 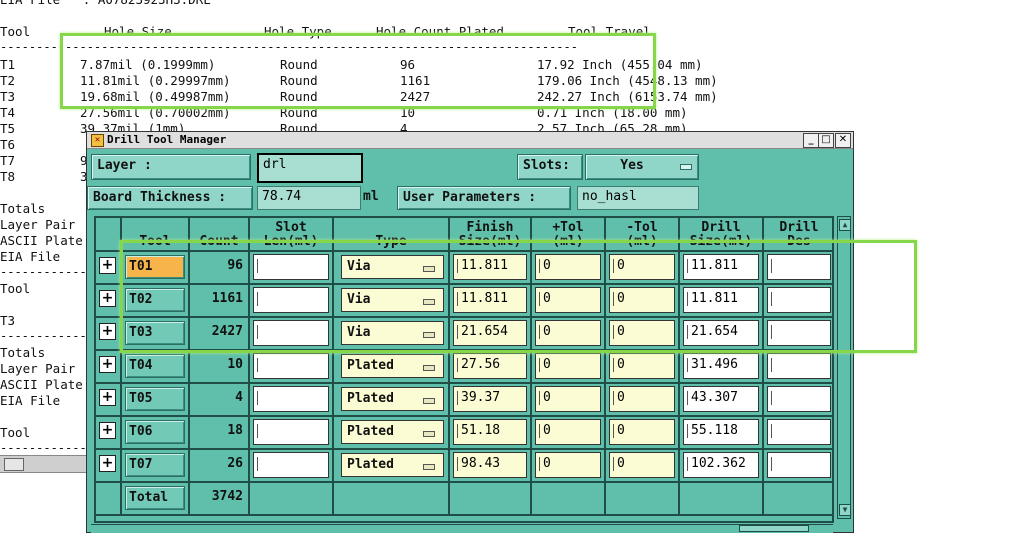 I want to click on drill-size-input: 21.654, so click(x=721, y=333).